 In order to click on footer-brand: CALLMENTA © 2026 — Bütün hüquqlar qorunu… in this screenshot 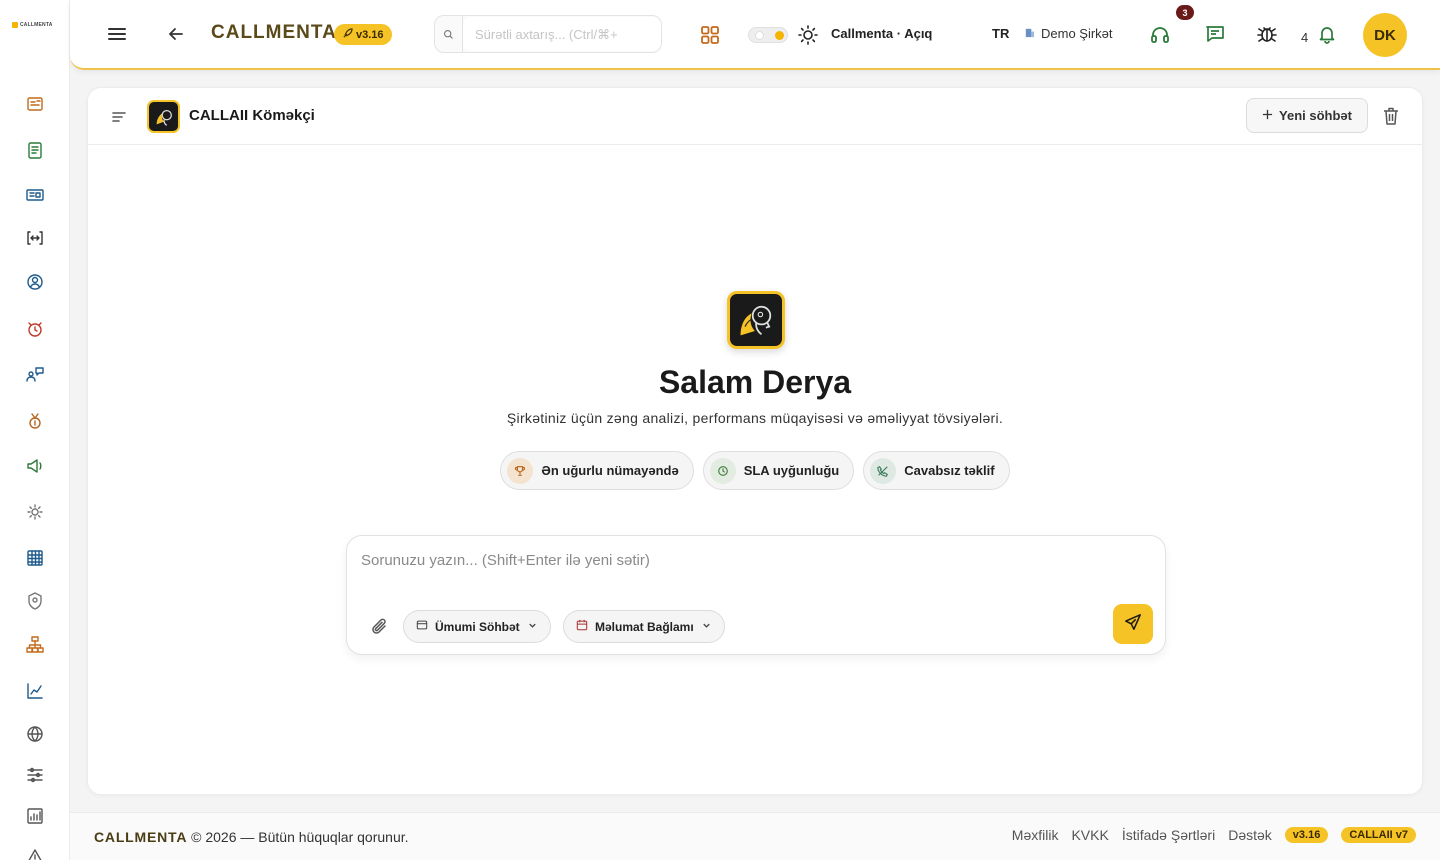, I will do `click(251, 837)`.